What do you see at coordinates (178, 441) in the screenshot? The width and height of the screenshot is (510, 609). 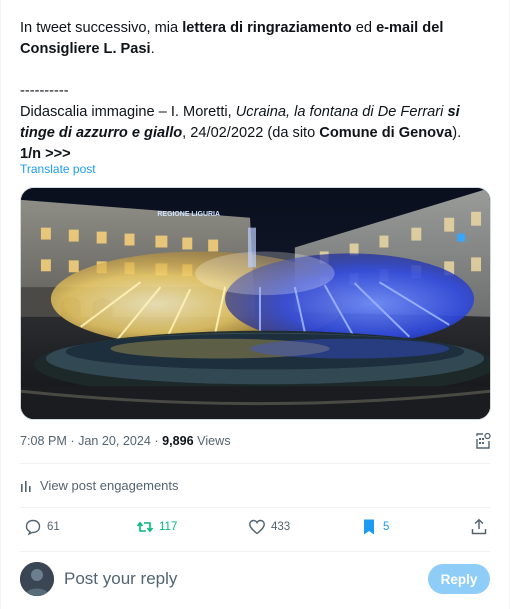 I see `views-count: 9,896` at bounding box center [178, 441].